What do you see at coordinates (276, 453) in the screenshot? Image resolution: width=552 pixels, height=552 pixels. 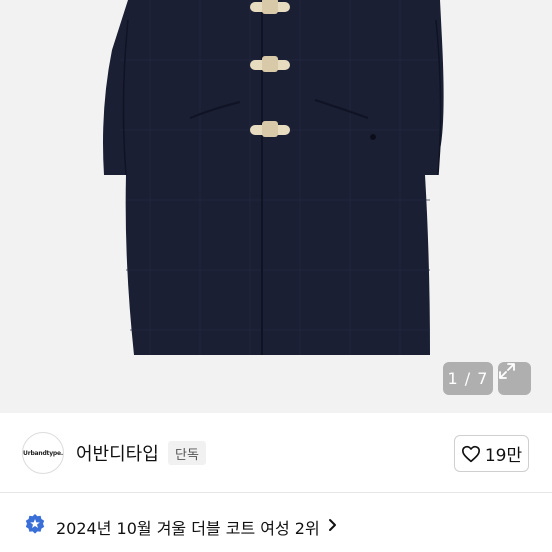 I see `seller-row: Urbandtype. 어반디타입 단독 19만` at bounding box center [276, 453].